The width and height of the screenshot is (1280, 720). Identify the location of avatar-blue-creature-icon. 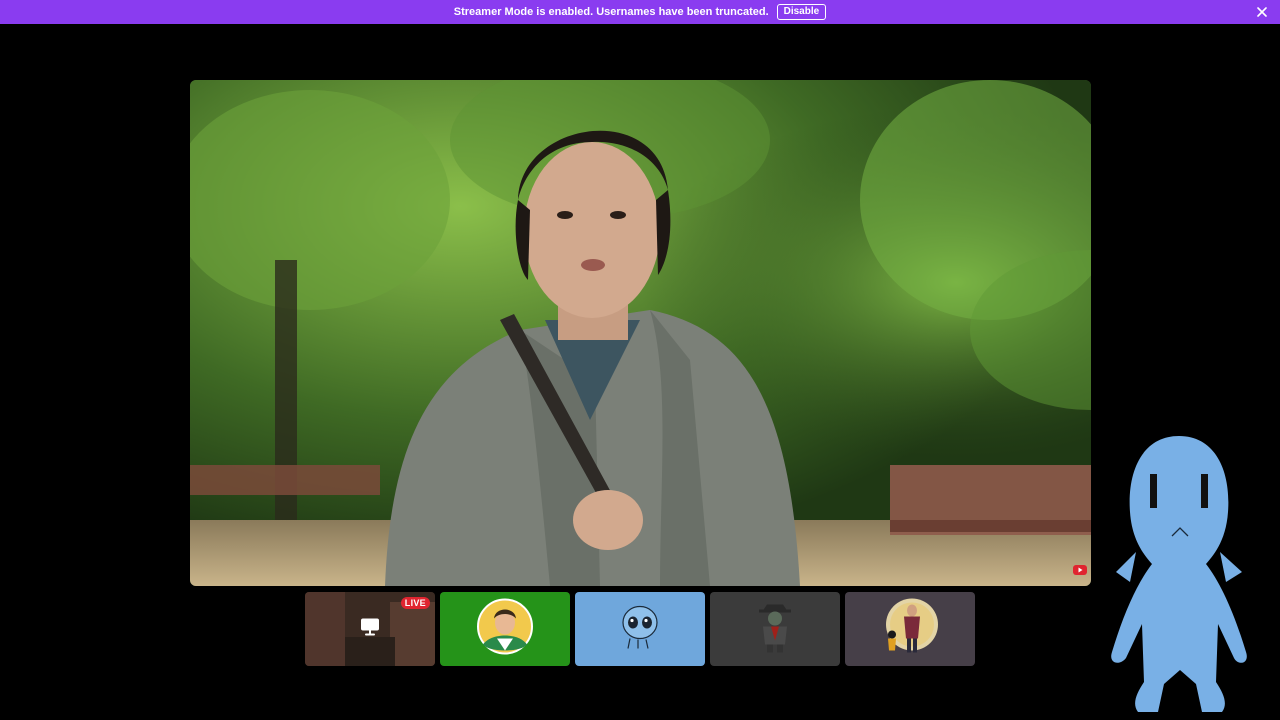
(640, 629).